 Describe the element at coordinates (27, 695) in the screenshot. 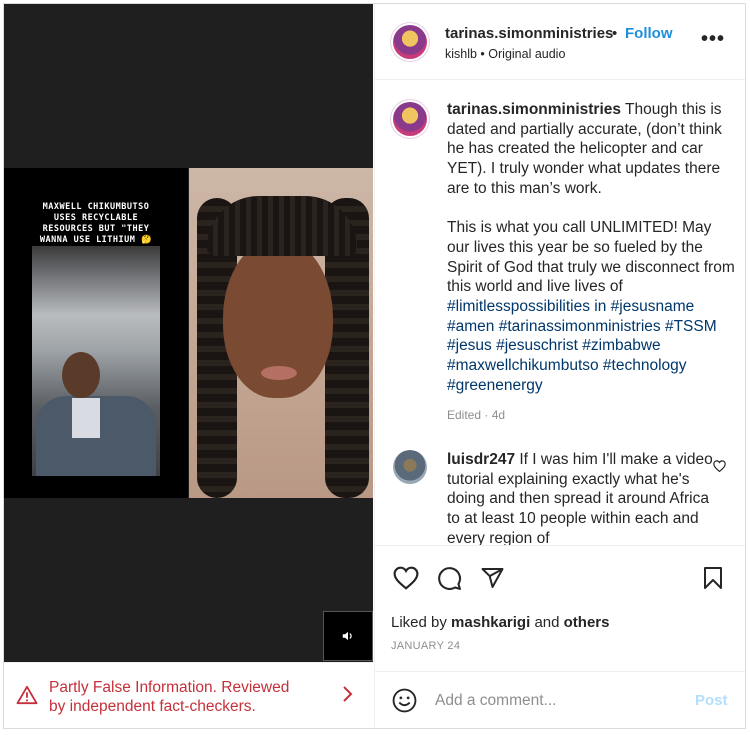

I see `warning-icon` at that location.